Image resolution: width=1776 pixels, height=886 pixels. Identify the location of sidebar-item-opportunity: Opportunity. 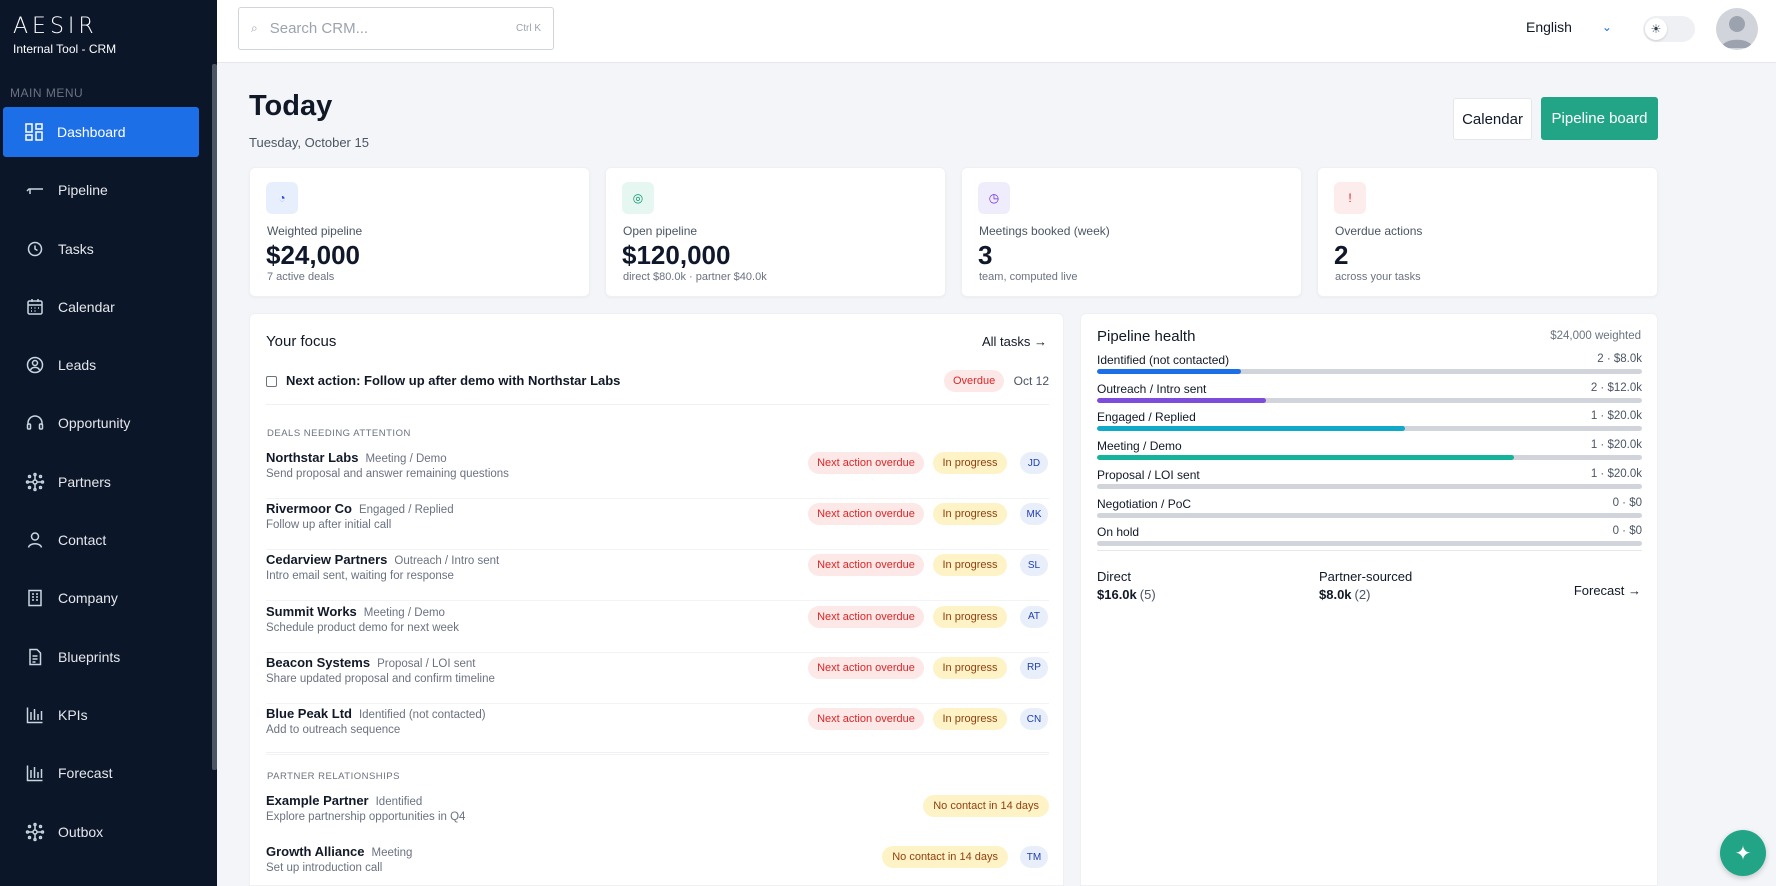
(100, 423).